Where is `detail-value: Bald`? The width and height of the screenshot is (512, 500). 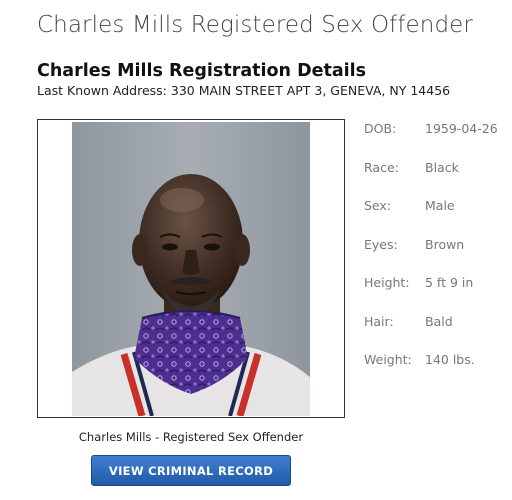
detail-value: Bald is located at coordinates (439, 321).